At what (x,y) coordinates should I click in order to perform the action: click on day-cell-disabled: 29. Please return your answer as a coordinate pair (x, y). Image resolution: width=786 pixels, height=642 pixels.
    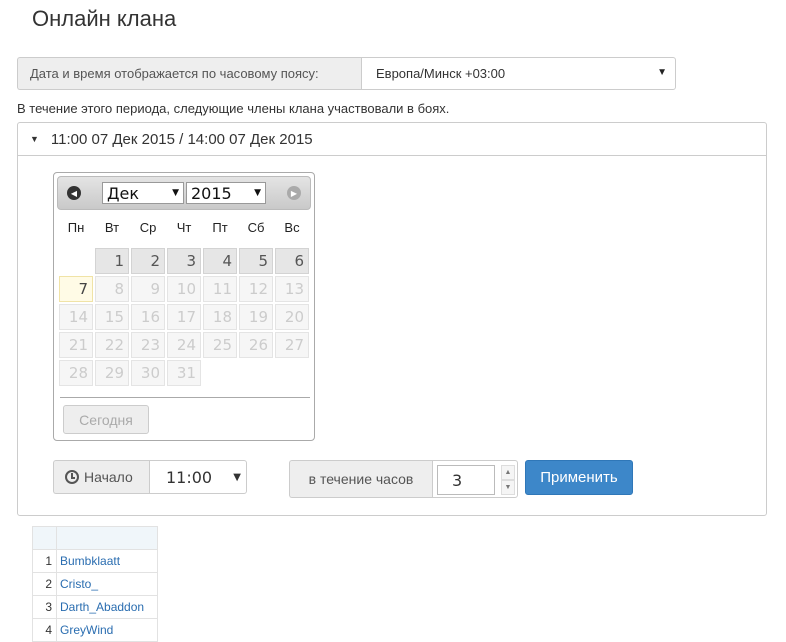
    Looking at the image, I should click on (112, 373).